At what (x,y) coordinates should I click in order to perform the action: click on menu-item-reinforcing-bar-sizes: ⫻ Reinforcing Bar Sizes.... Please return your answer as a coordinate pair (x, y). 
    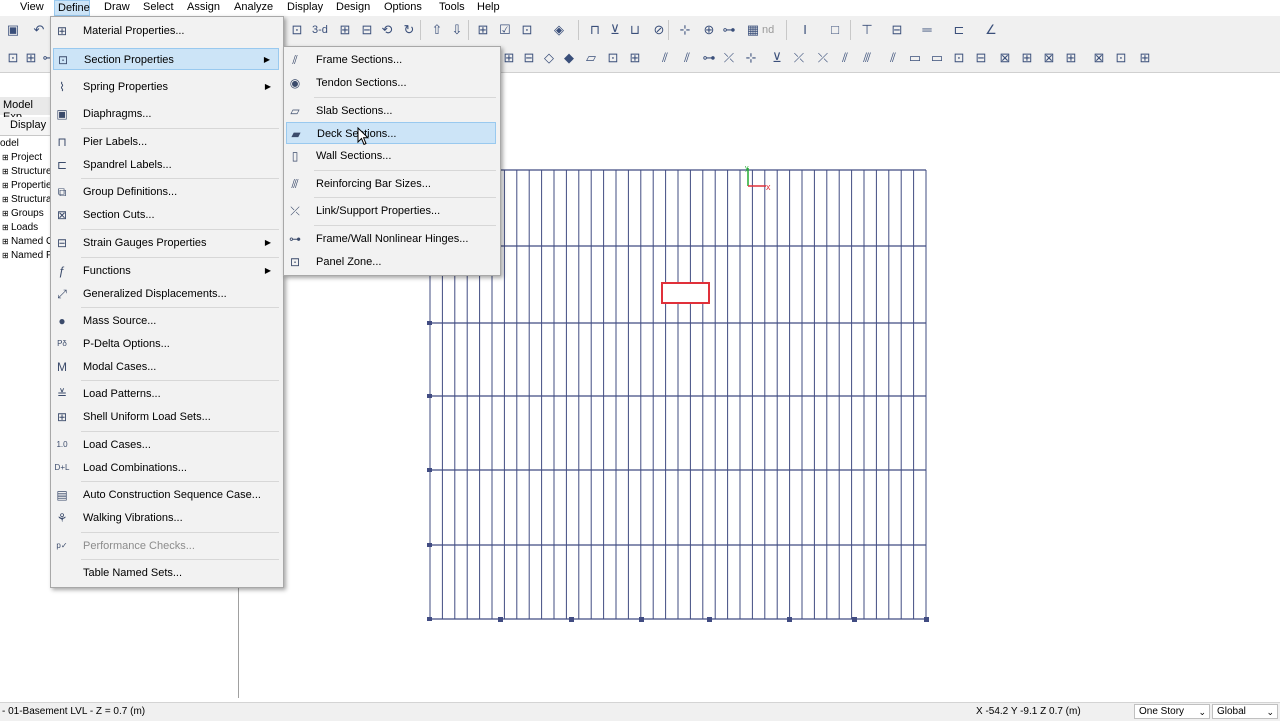
    Looking at the image, I should click on (391, 184).